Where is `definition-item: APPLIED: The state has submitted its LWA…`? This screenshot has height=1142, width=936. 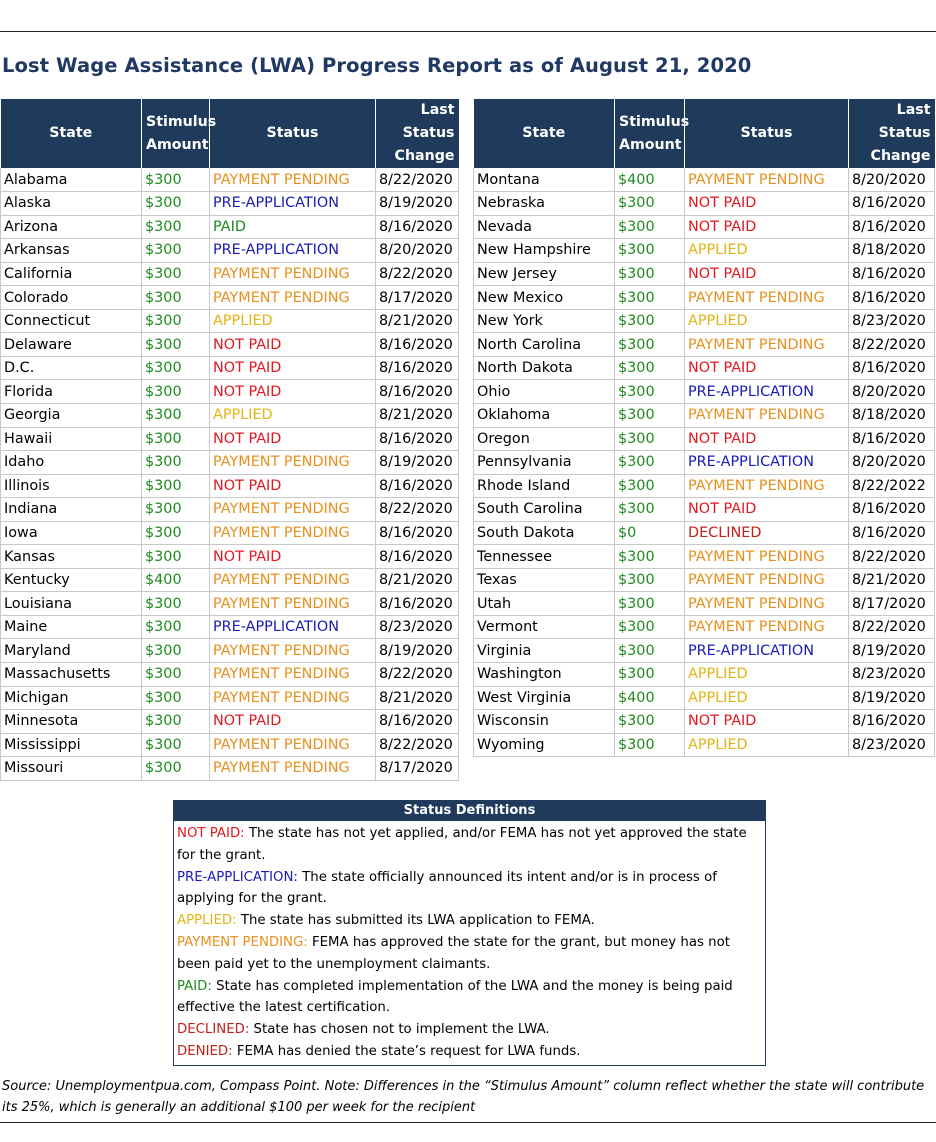
definition-item: APPLIED: The state has submitted its LWA… is located at coordinates (470, 921).